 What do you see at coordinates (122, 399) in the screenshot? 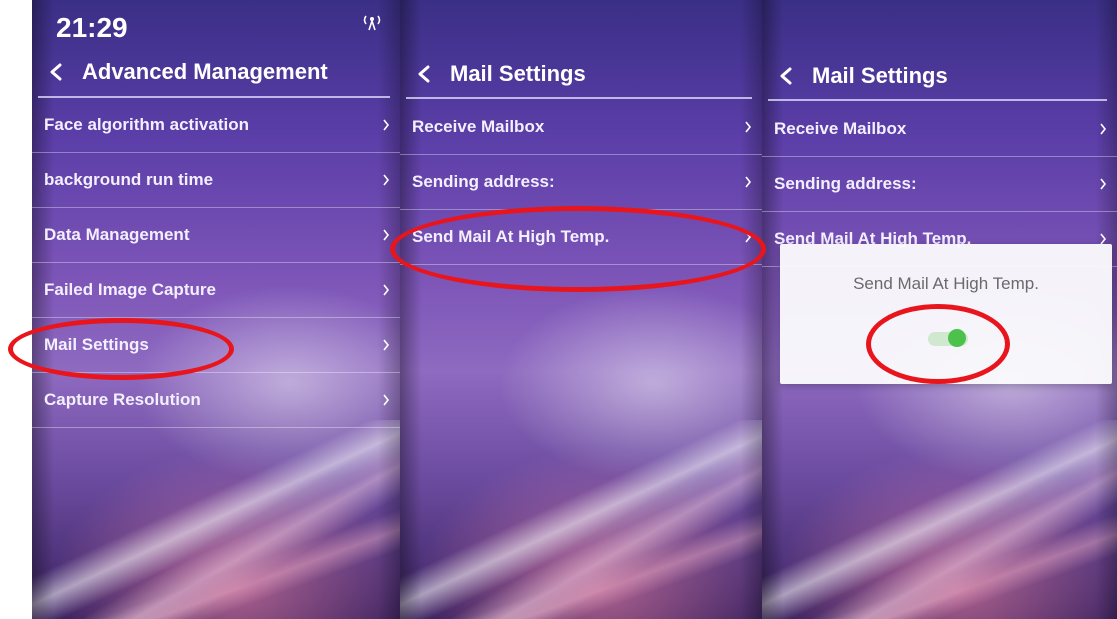
I see `menu-item-label: Capture Resolution` at bounding box center [122, 399].